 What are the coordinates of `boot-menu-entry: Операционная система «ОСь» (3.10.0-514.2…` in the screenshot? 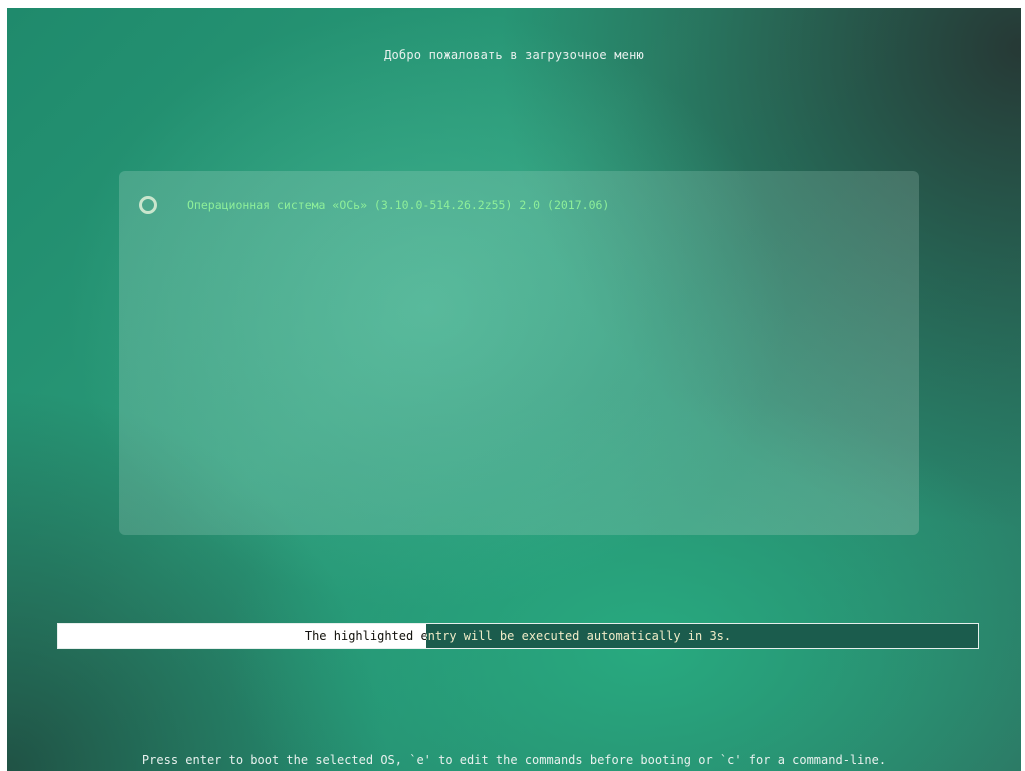 It's located at (374, 205).